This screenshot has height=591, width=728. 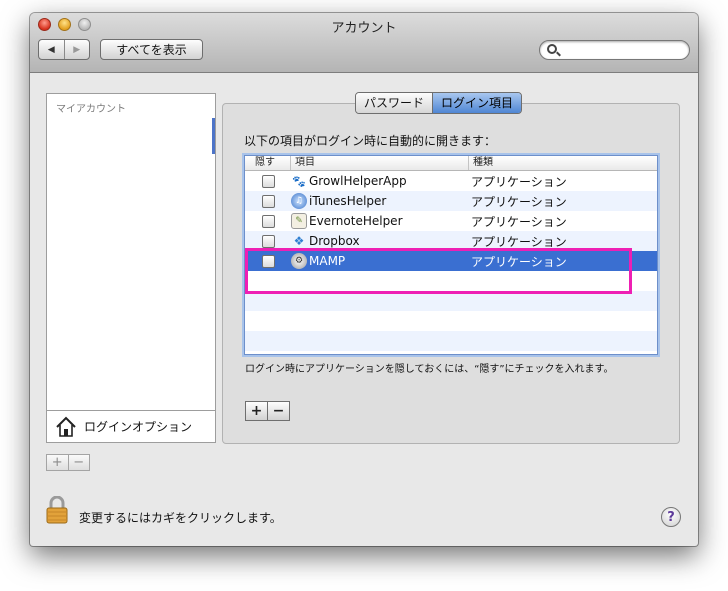 What do you see at coordinates (76, 49) in the screenshot?
I see `forward-icon: ▶` at bounding box center [76, 49].